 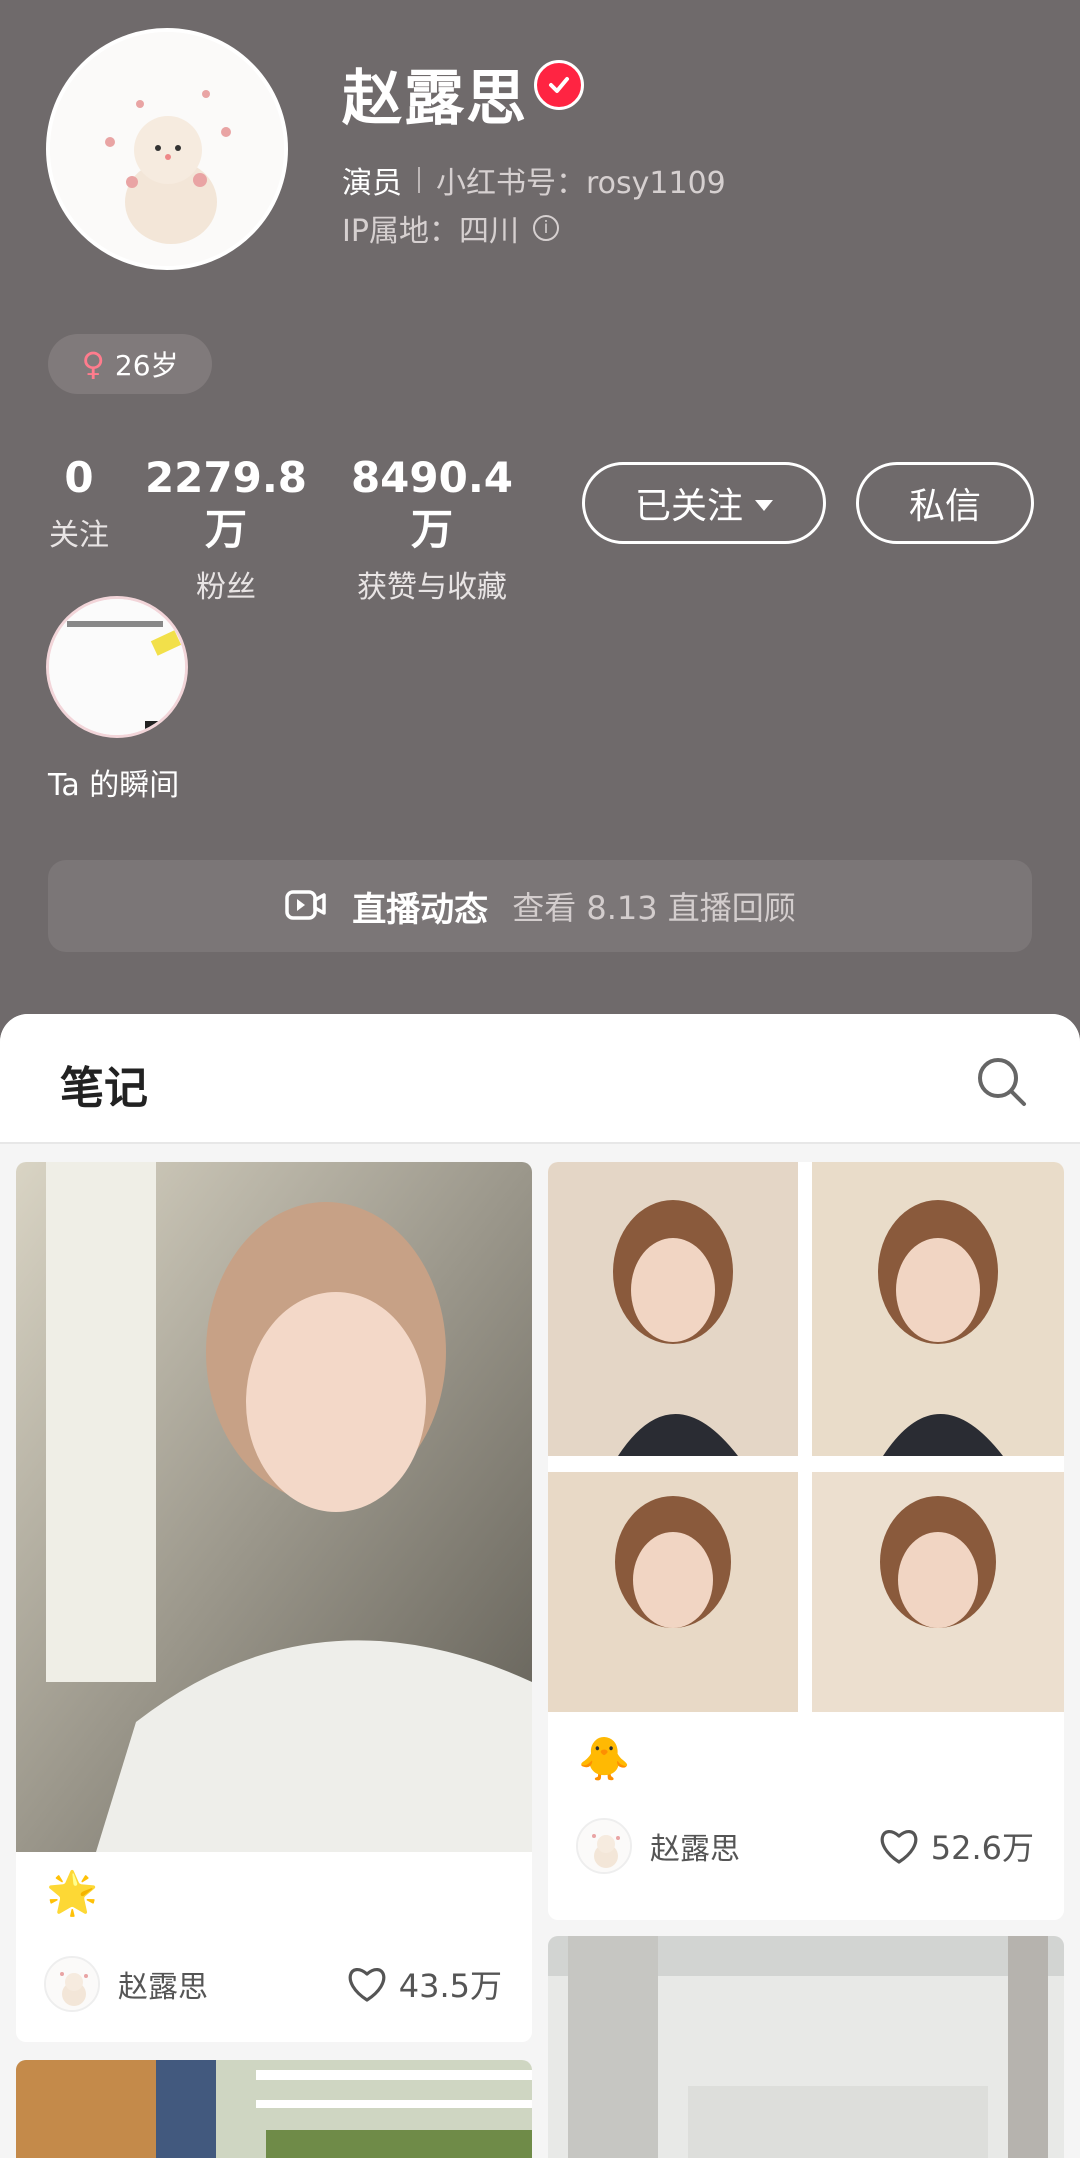 What do you see at coordinates (604, 1758) in the screenshot?
I see `note-emoji: 🐥` at bounding box center [604, 1758].